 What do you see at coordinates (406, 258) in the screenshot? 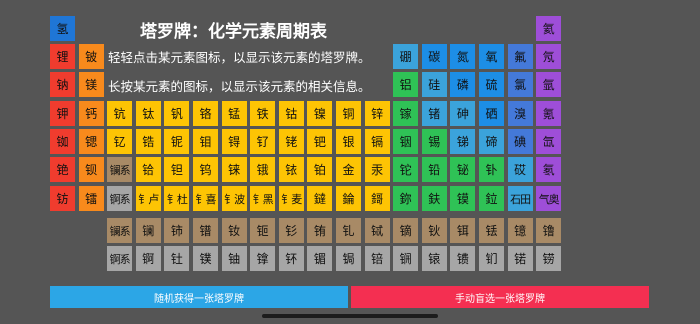
I see `element-tile: 锎` at bounding box center [406, 258].